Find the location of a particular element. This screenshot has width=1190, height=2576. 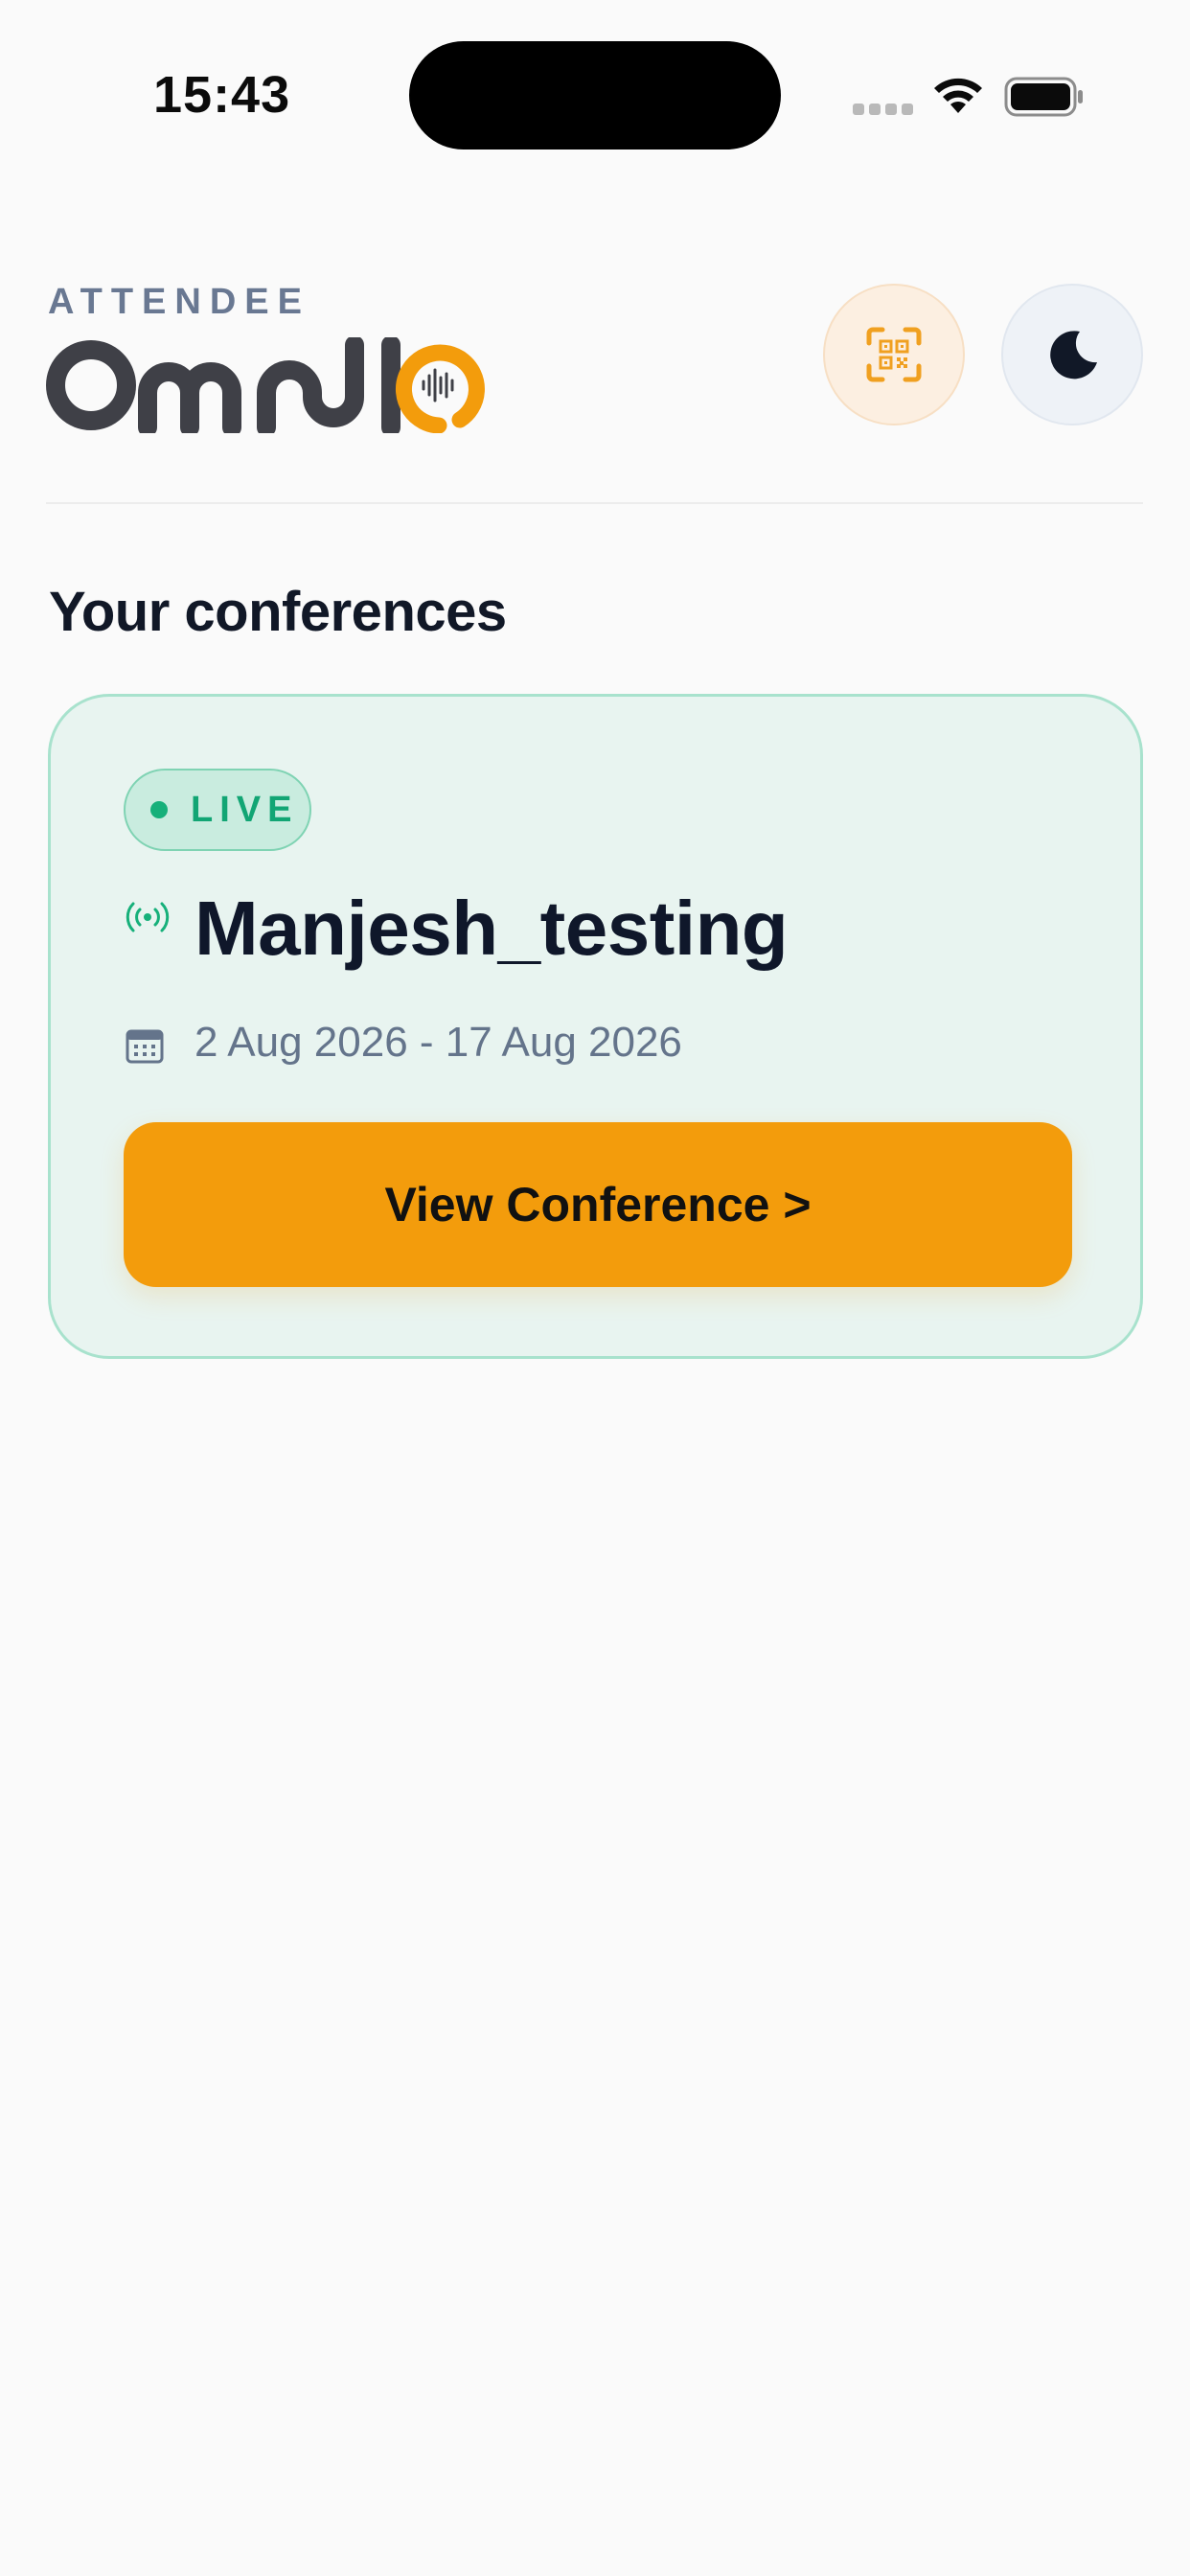

qr-scan-icon is located at coordinates (894, 354).